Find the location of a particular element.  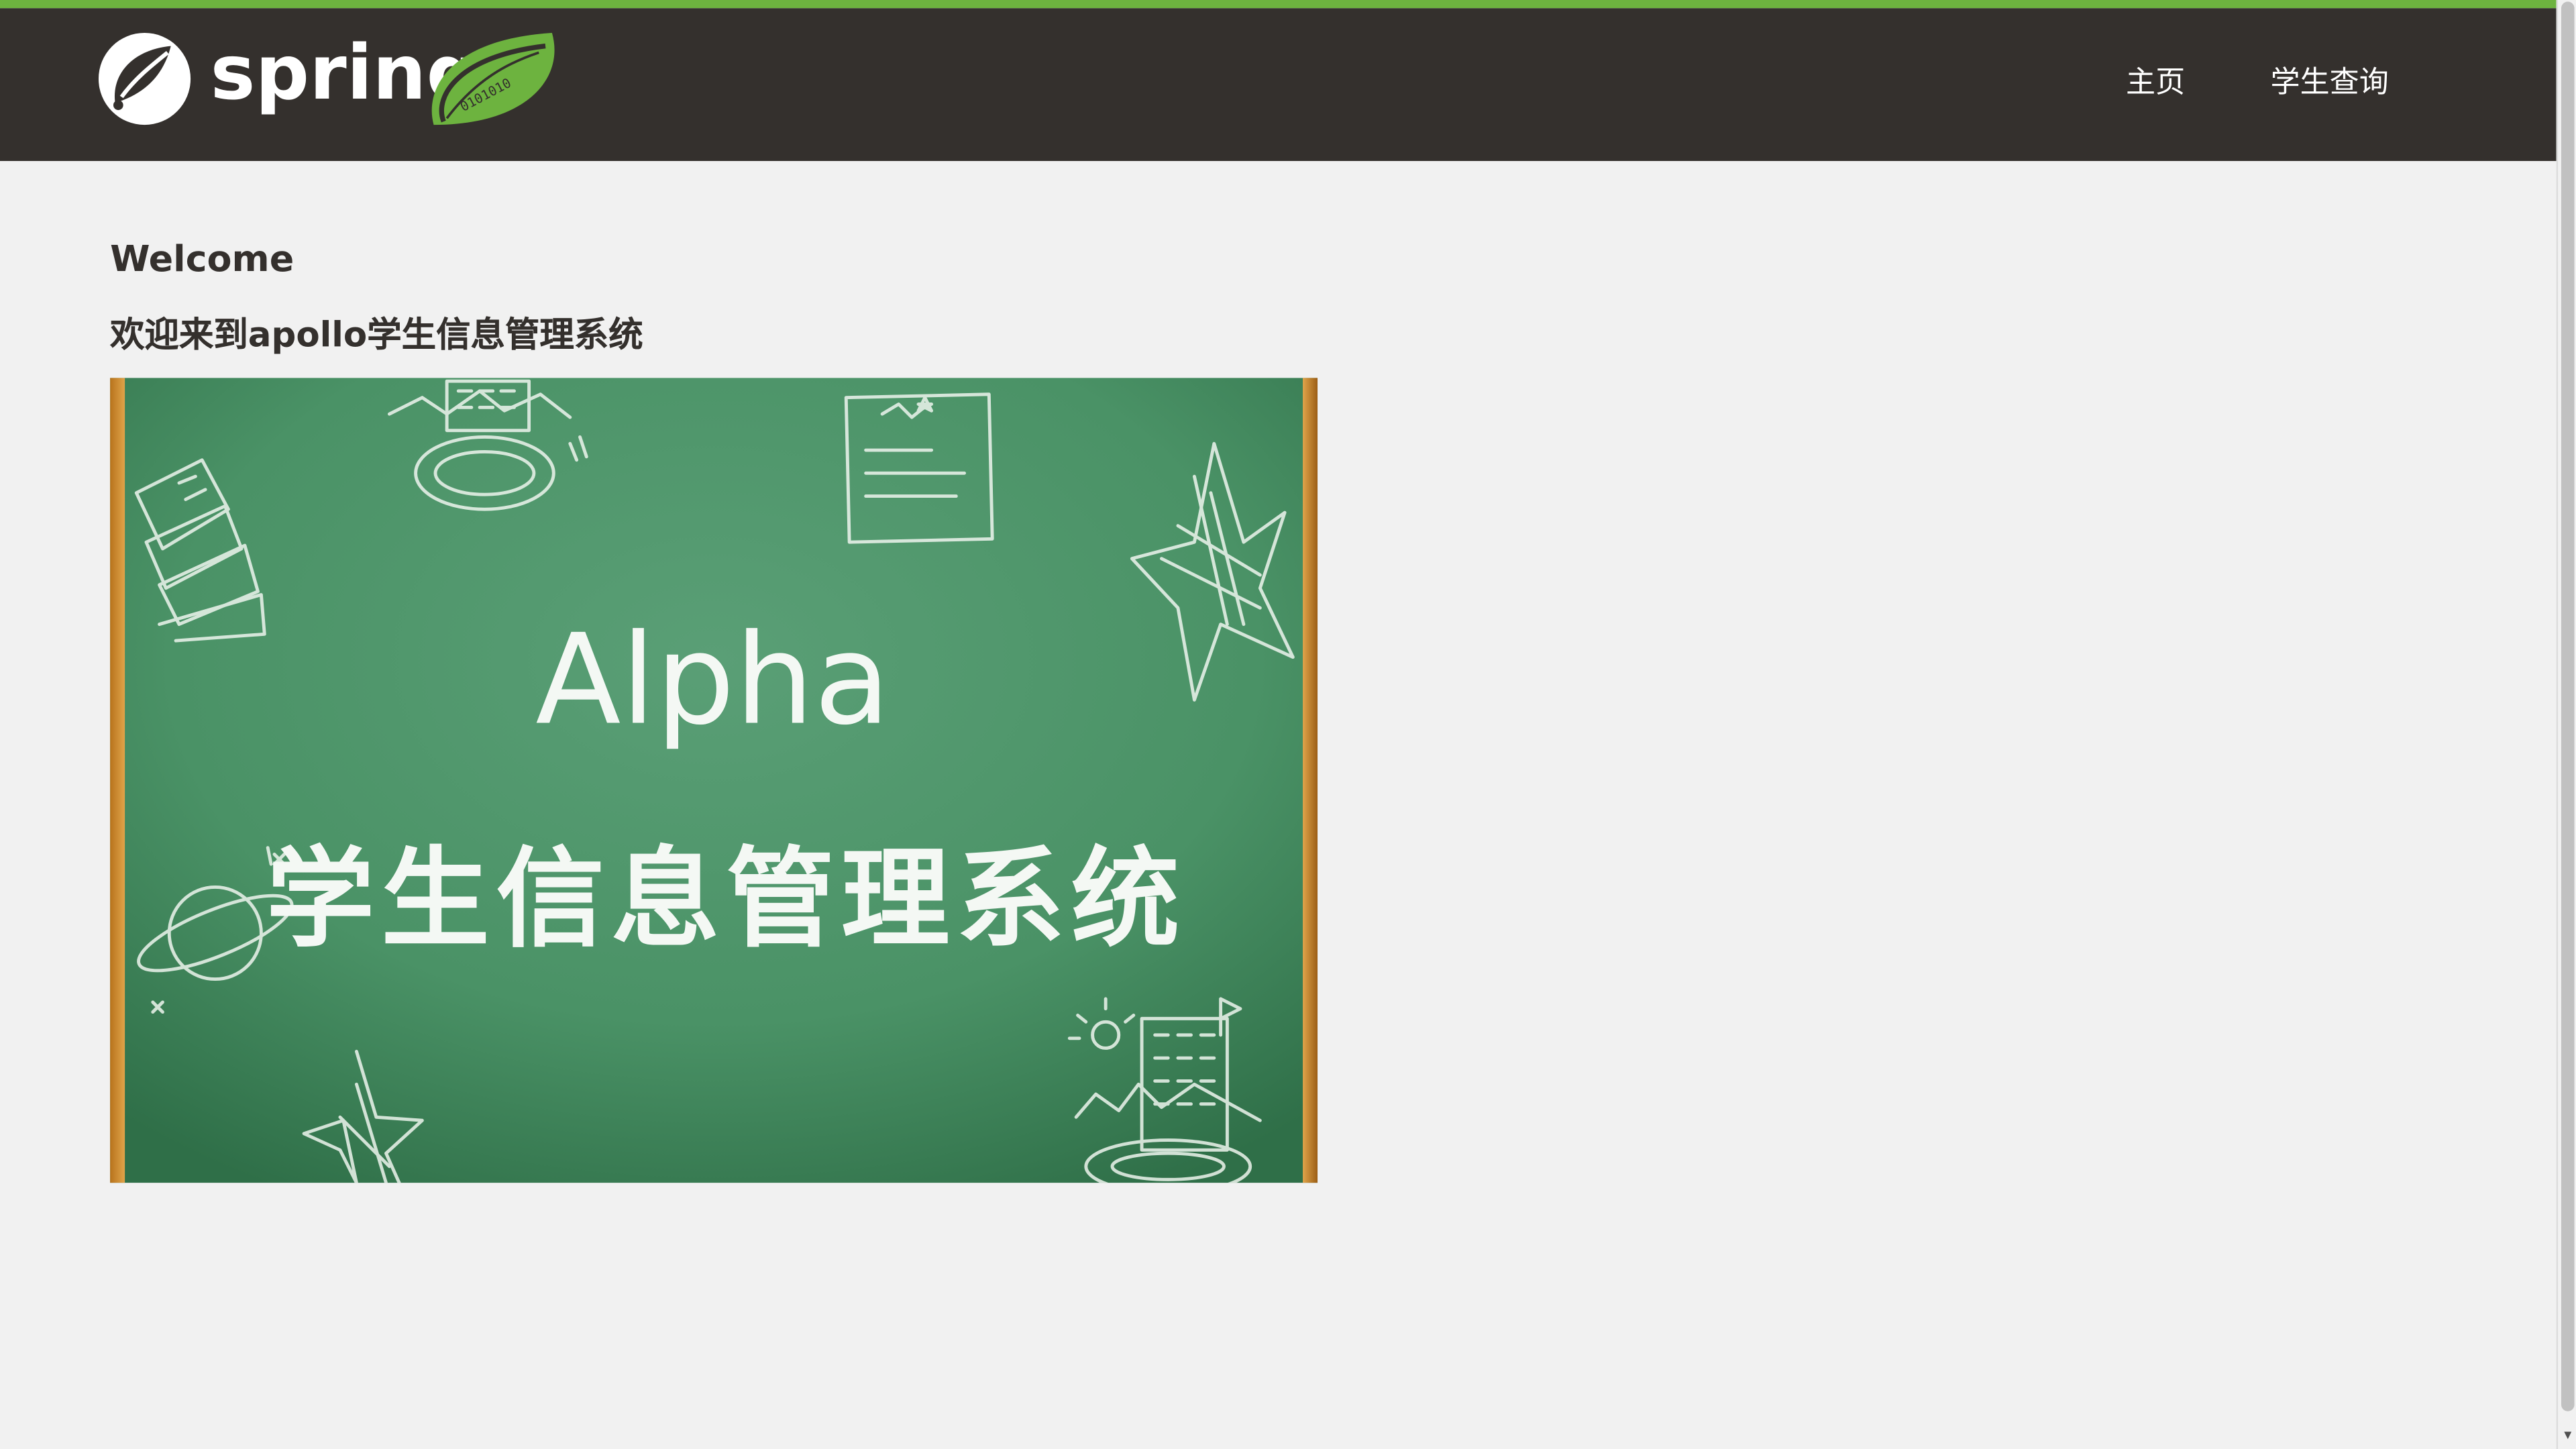

vertical-scrollbar: ▾ is located at coordinates (2566, 724).